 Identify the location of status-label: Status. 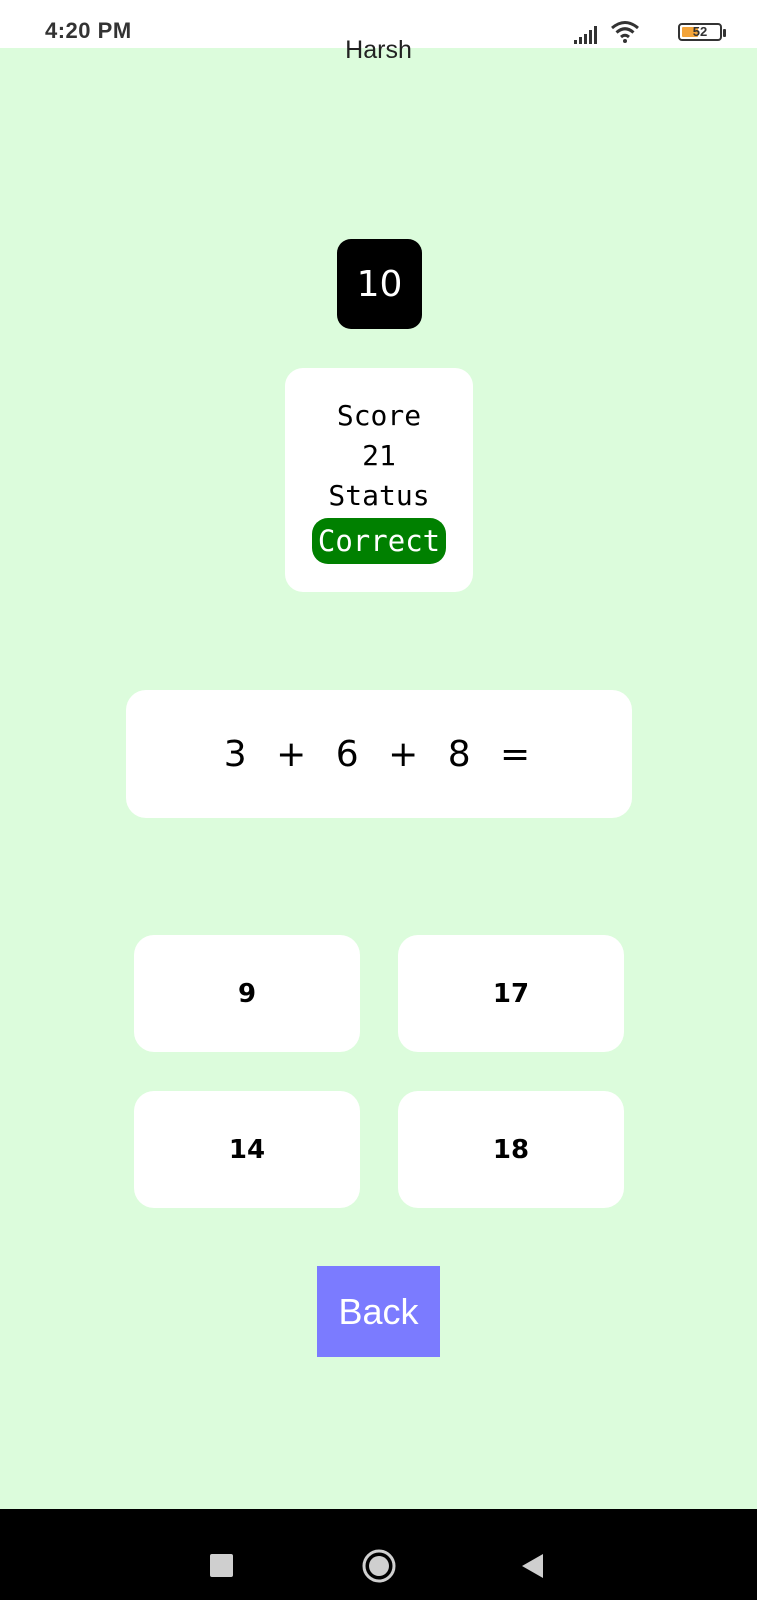
(379, 495).